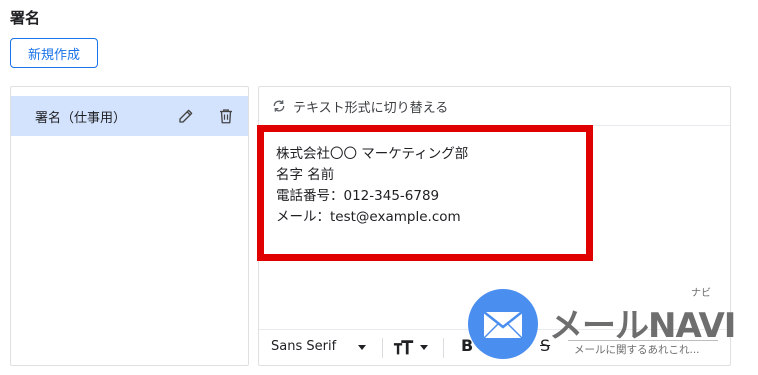 This screenshot has width=758, height=375. What do you see at coordinates (371, 108) in the screenshot?
I see `switch-text-mode-label: テキスト形式に切り替える` at bounding box center [371, 108].